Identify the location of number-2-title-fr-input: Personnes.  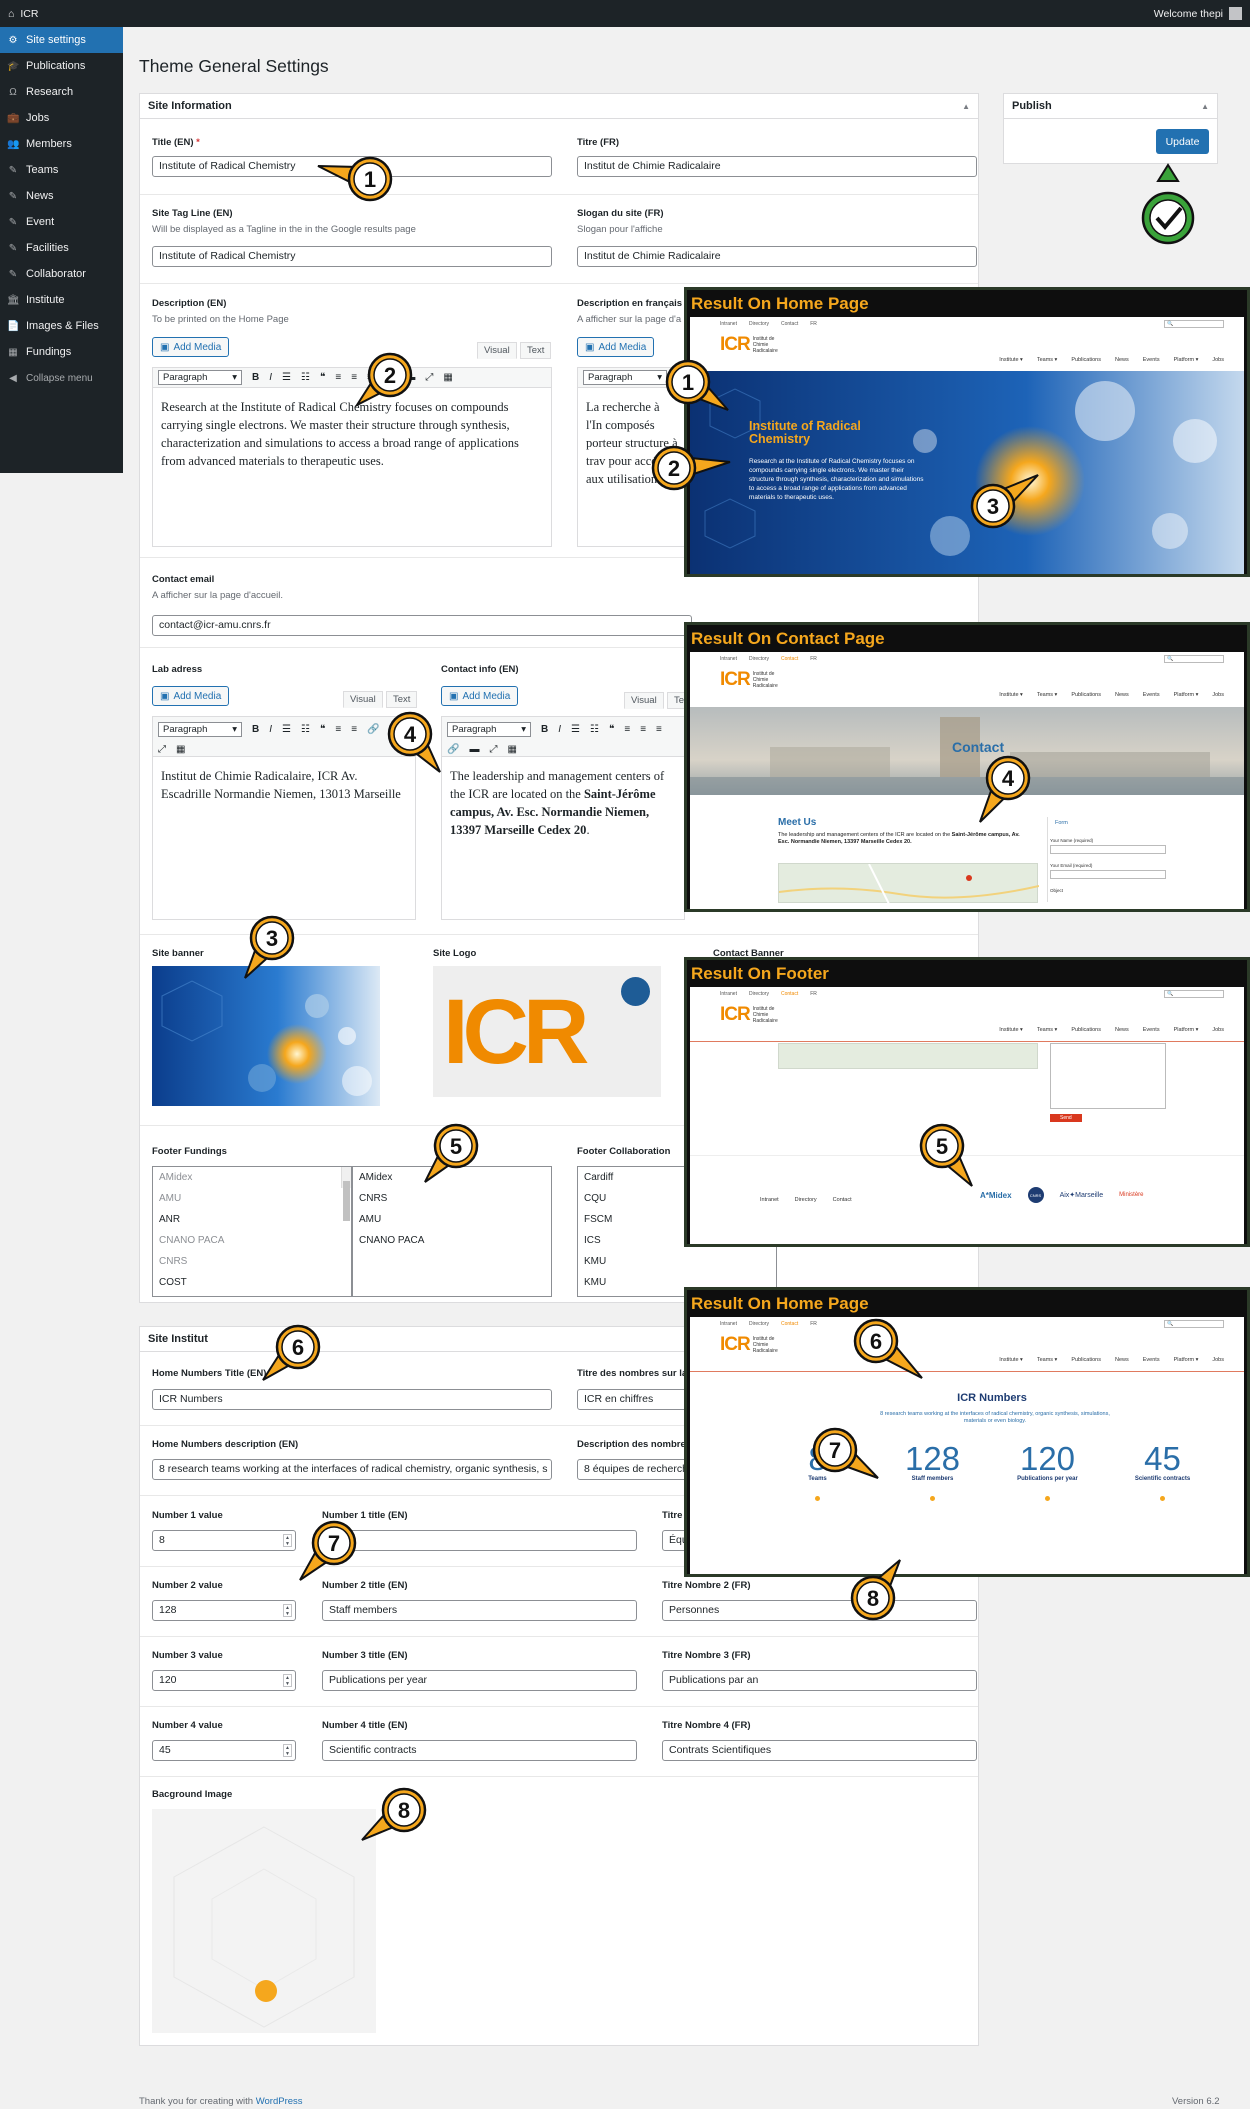
(819, 1610).